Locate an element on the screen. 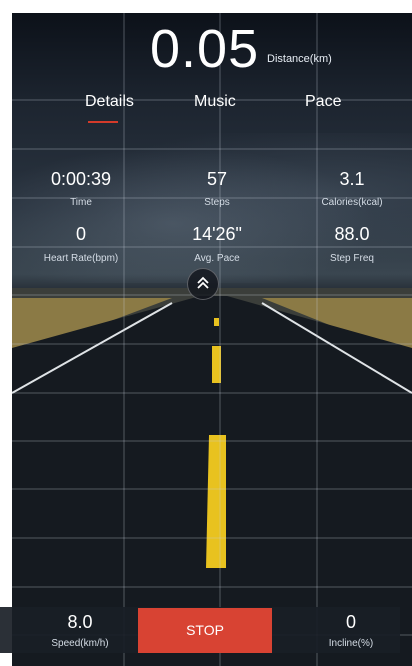 The height and width of the screenshot is (666, 412). tab-music: Music is located at coordinates (215, 102).